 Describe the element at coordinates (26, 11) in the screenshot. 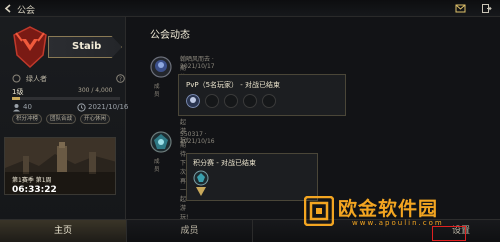

I see `app-title: 公会` at that location.